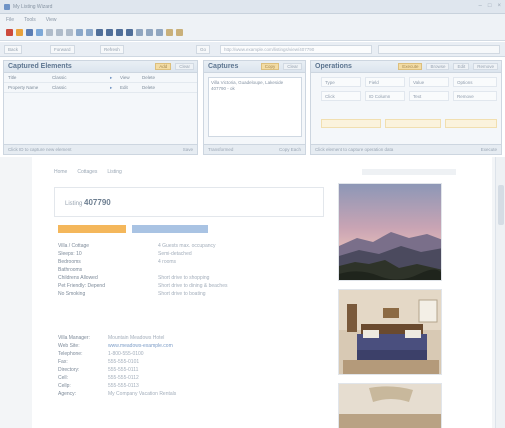 The width and height of the screenshot is (505, 428). What do you see at coordinates (131, 87) in the screenshot?
I see `element-action-a: Edit` at bounding box center [131, 87].